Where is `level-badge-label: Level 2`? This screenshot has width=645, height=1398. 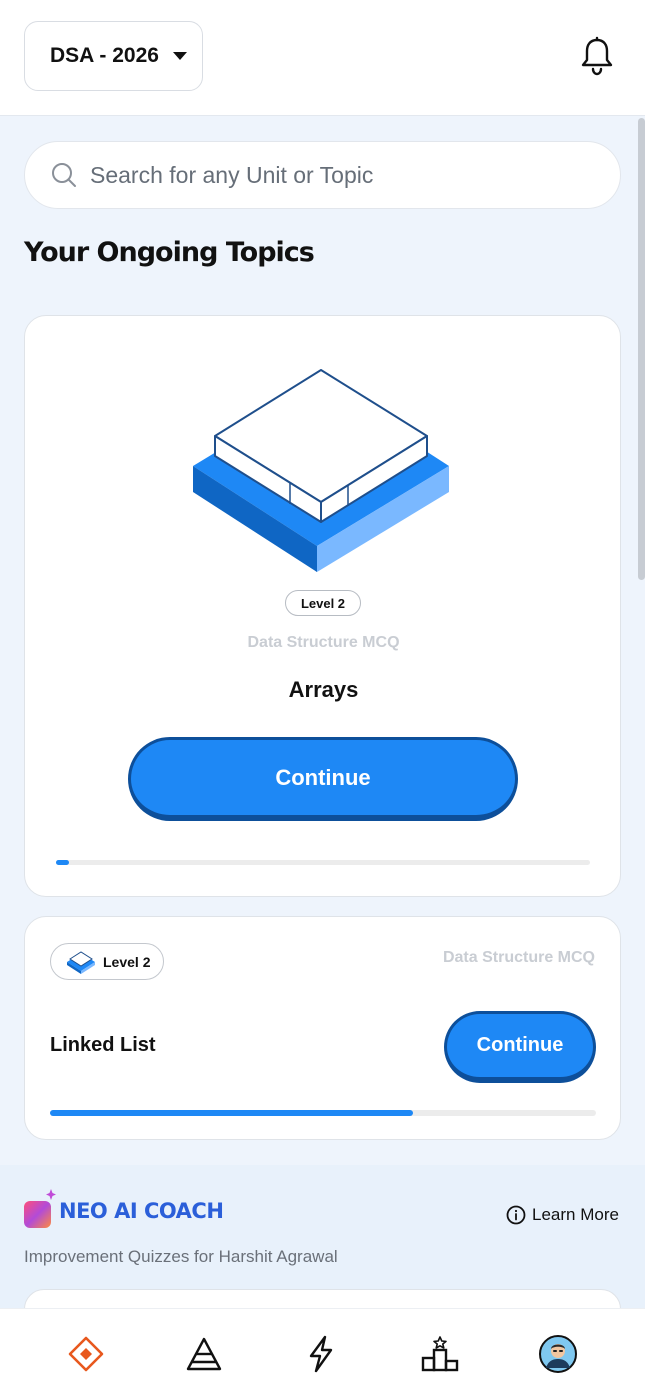
level-badge-label: Level 2 is located at coordinates (127, 961).